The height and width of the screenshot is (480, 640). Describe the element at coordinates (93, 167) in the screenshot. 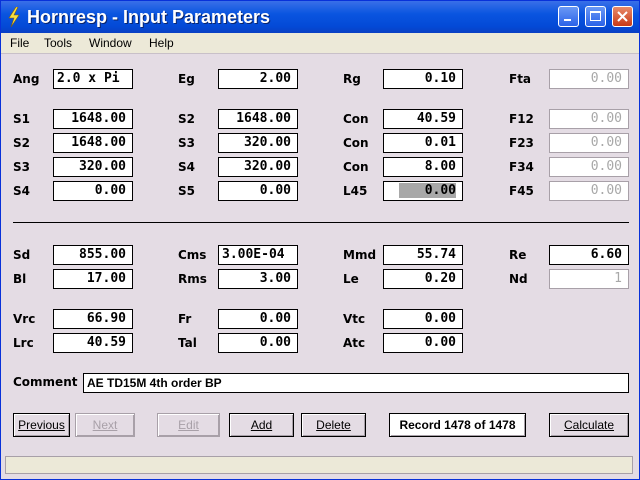

I see `field-s3: 320.00` at that location.